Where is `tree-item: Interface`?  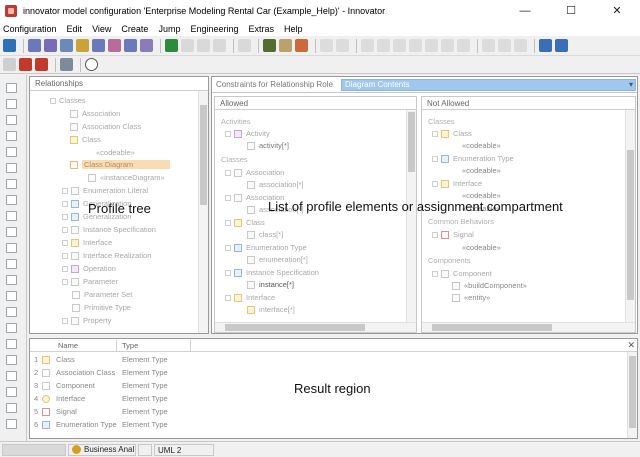
tree-item: Interface is located at coordinates (87, 242).